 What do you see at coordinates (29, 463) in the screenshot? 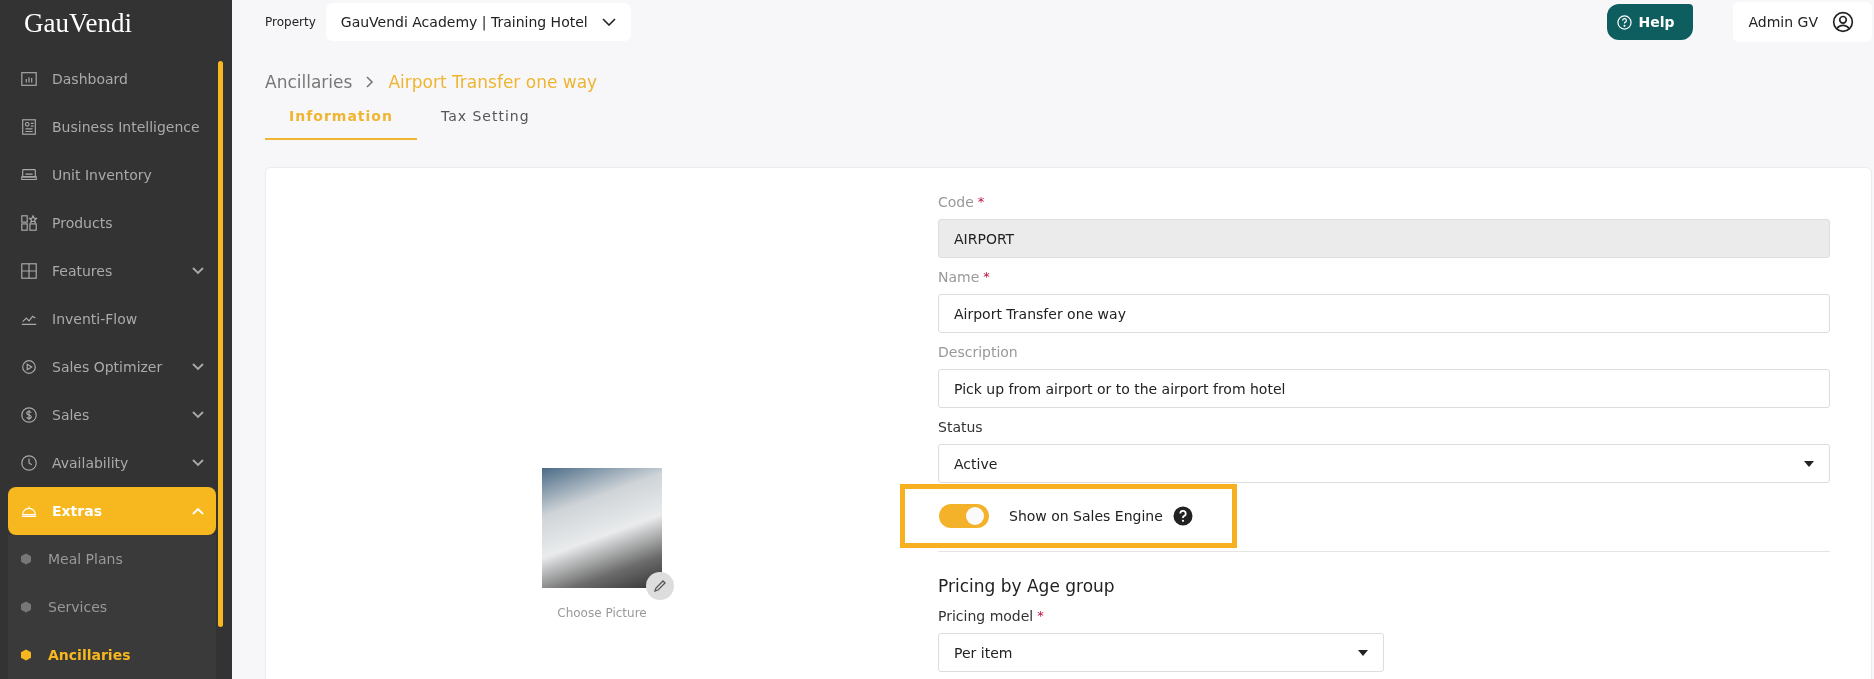
I see `clock-icon` at bounding box center [29, 463].